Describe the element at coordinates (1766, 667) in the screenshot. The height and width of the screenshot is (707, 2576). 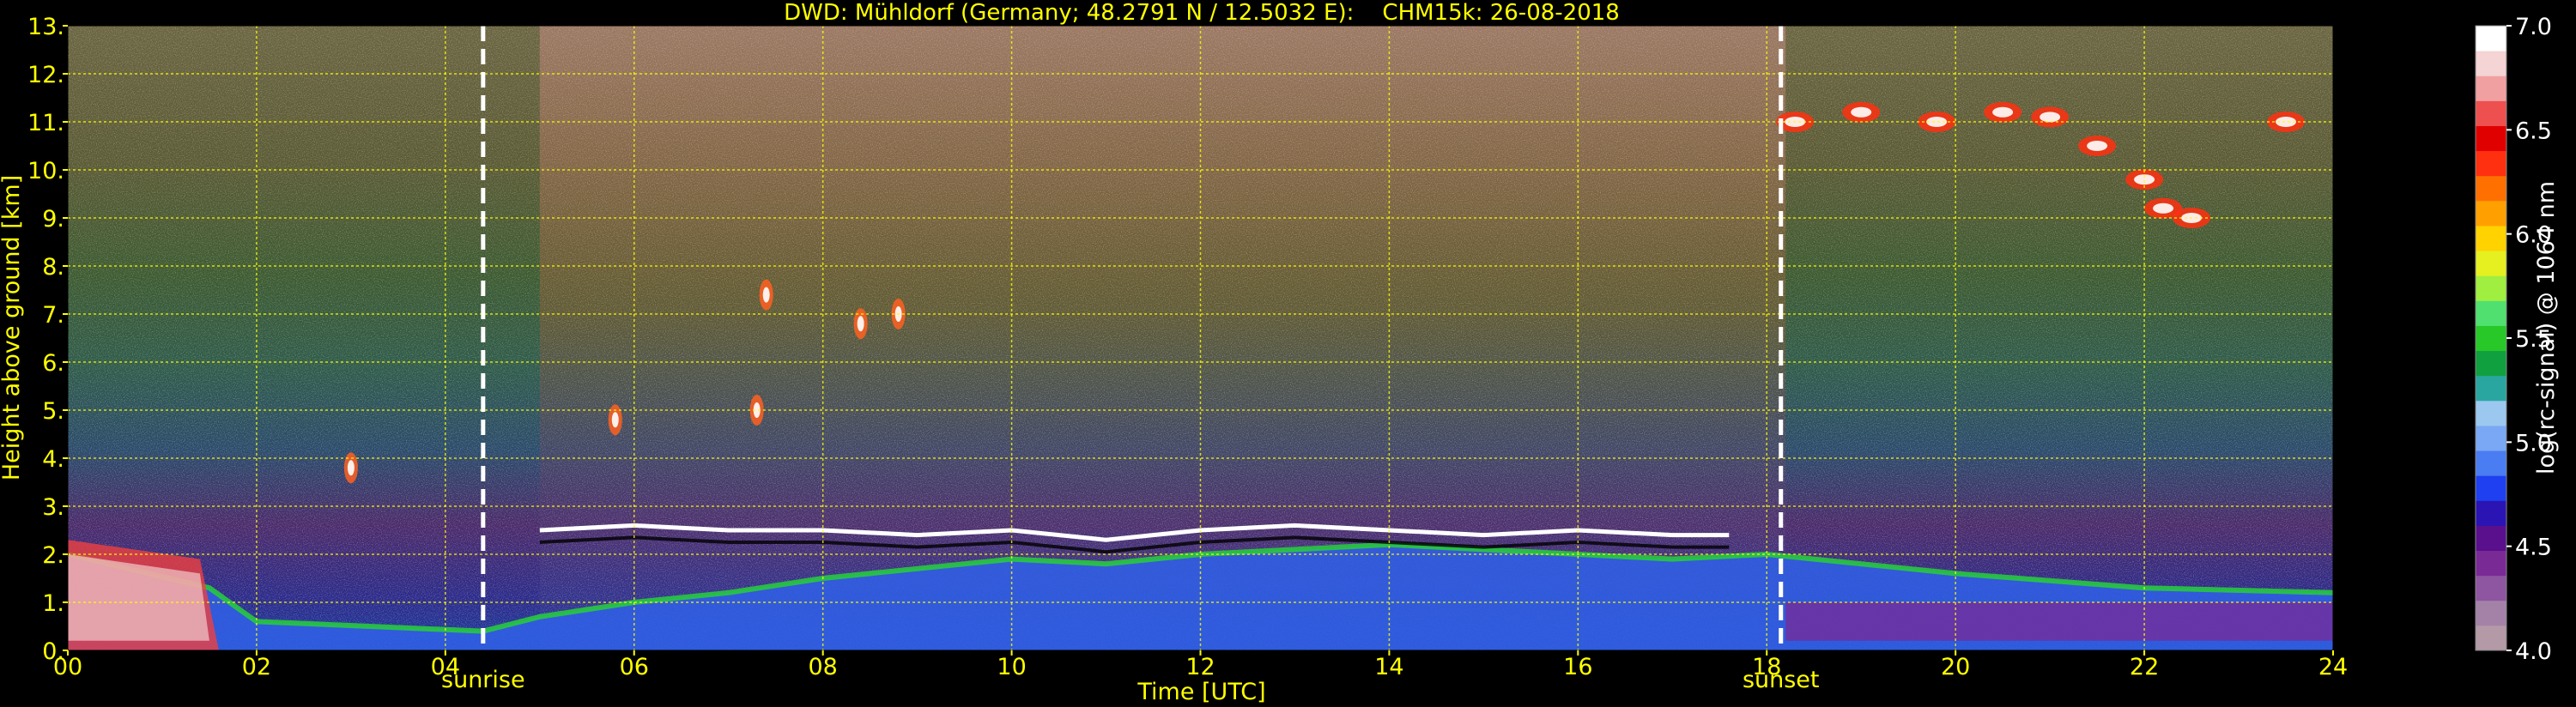
I see `x-tick-label: 18` at that location.